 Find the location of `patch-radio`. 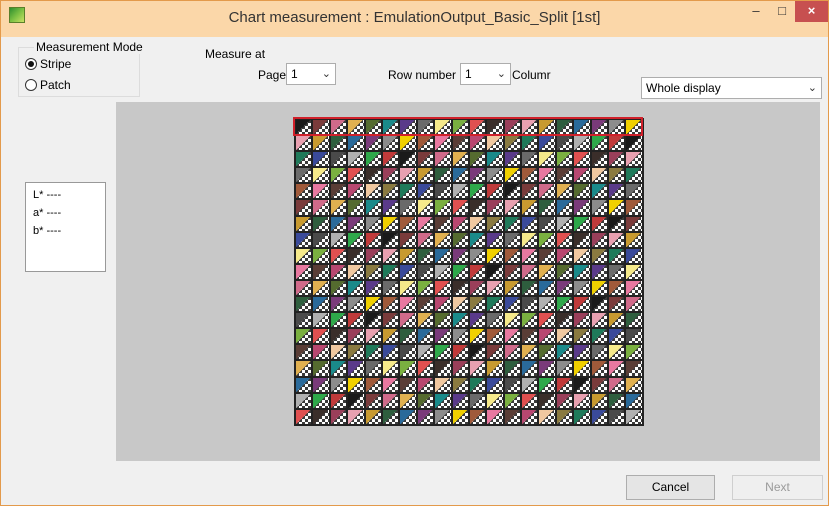

patch-radio is located at coordinates (31, 85).